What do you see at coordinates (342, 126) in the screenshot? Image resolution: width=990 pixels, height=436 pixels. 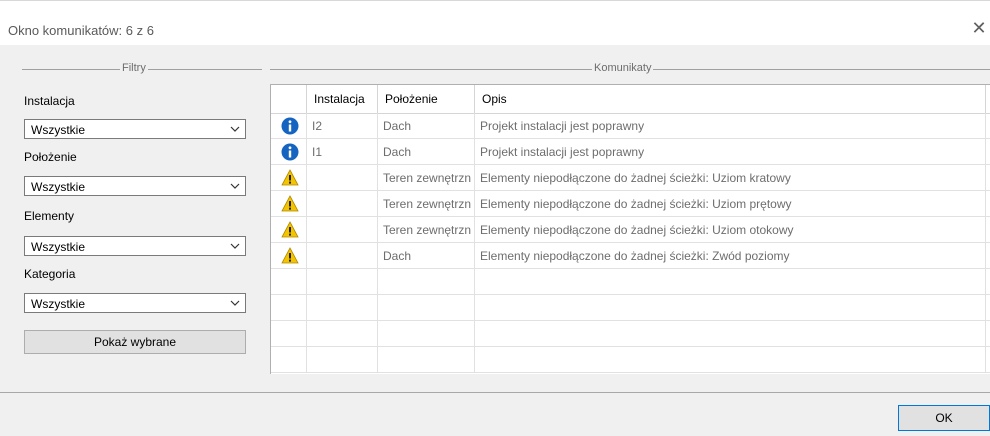 I see `cell-instalacja: I2` at bounding box center [342, 126].